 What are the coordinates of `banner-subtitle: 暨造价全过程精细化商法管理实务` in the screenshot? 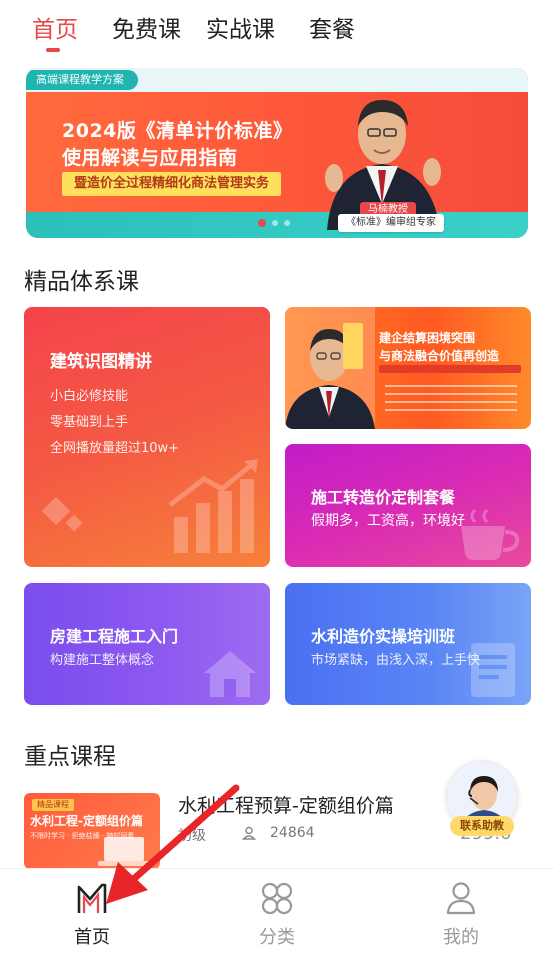 It's located at (172, 184).